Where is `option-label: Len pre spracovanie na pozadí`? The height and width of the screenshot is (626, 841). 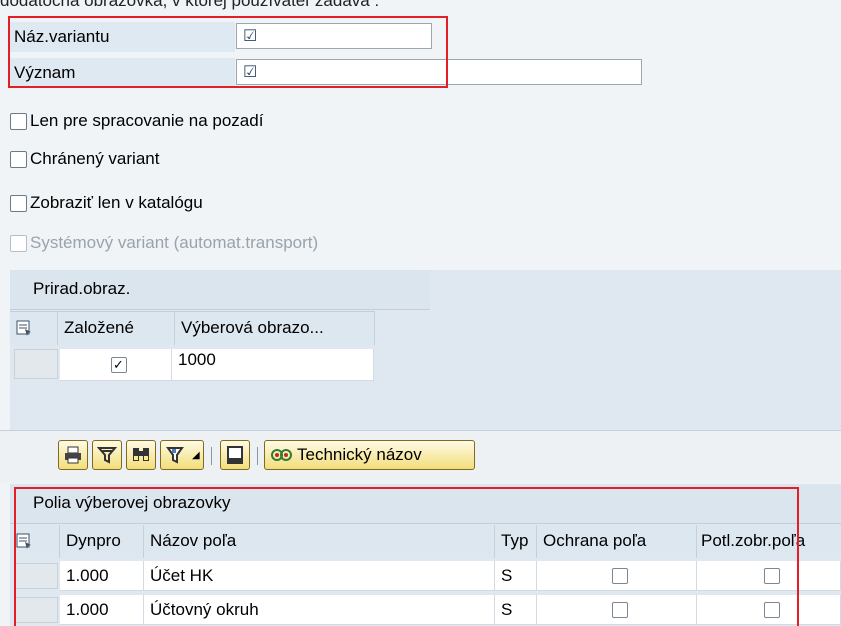 option-label: Len pre spracovanie na pozadí is located at coordinates (147, 120).